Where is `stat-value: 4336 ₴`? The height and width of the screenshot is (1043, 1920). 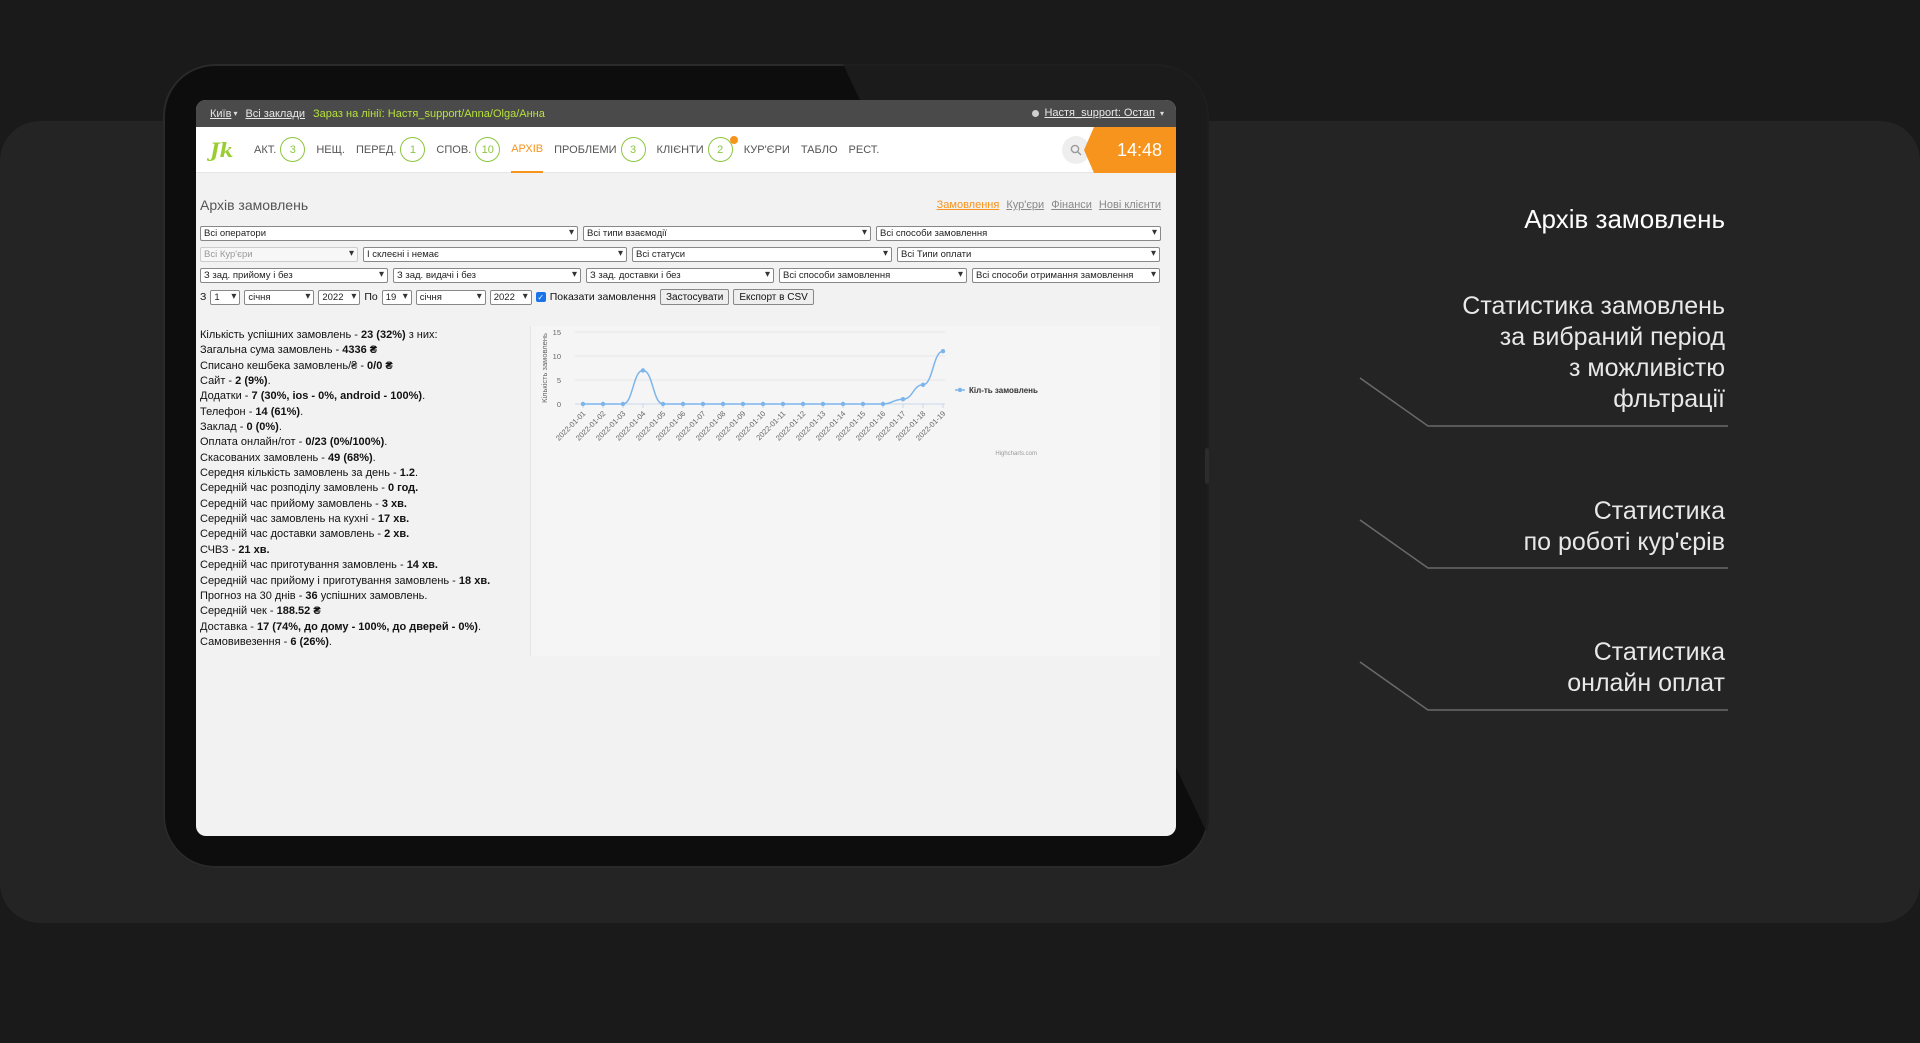
stat-value: 4336 ₴ is located at coordinates (360, 350).